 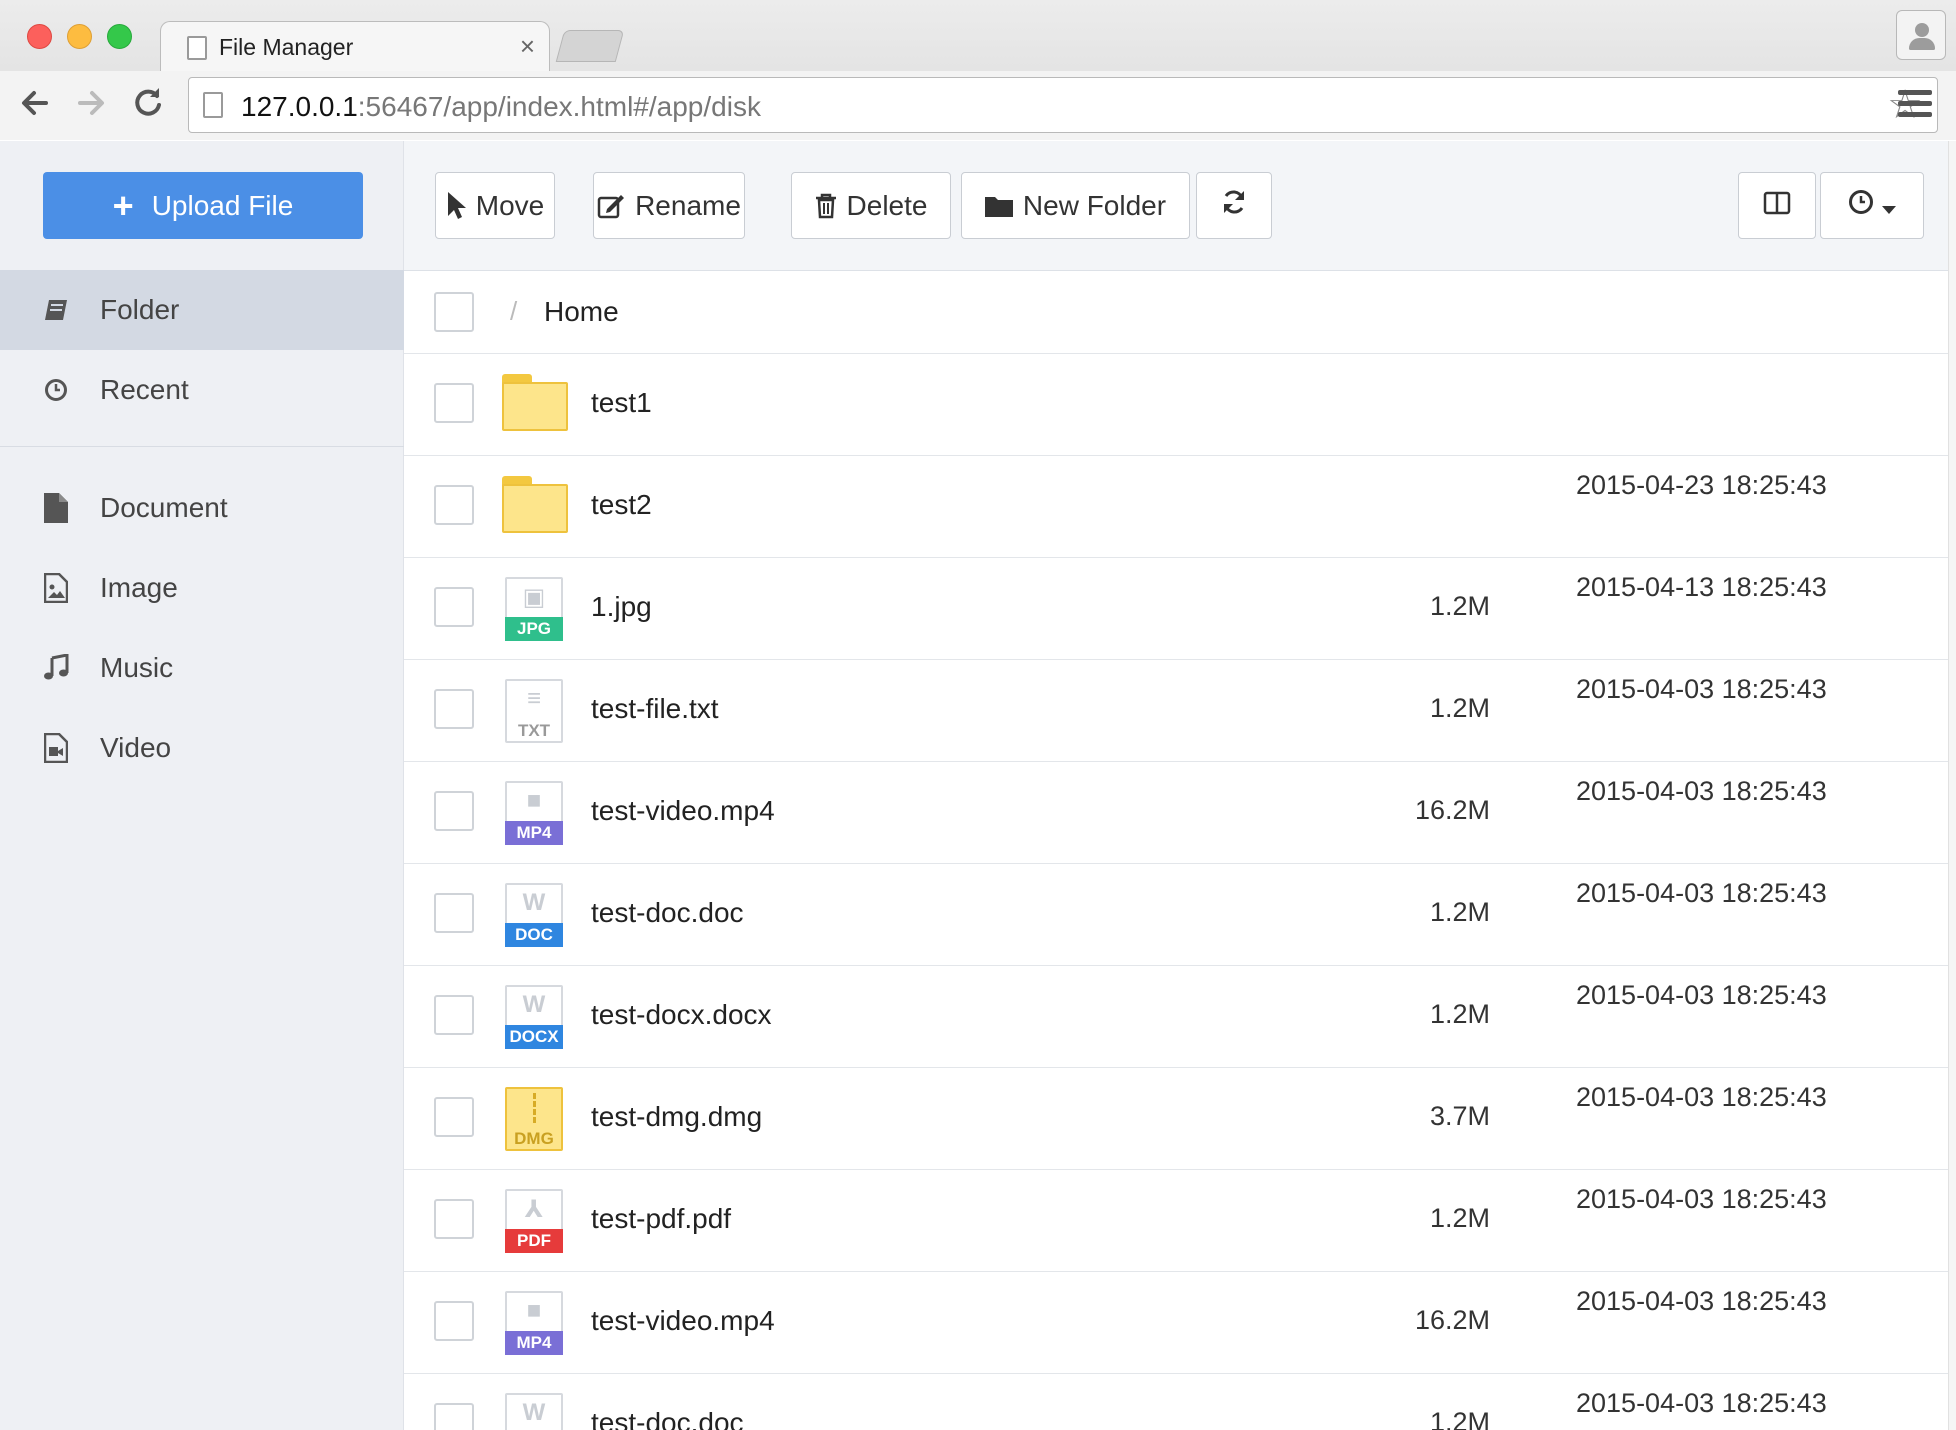 What do you see at coordinates (148, 107) in the screenshot?
I see `reload-icon` at bounding box center [148, 107].